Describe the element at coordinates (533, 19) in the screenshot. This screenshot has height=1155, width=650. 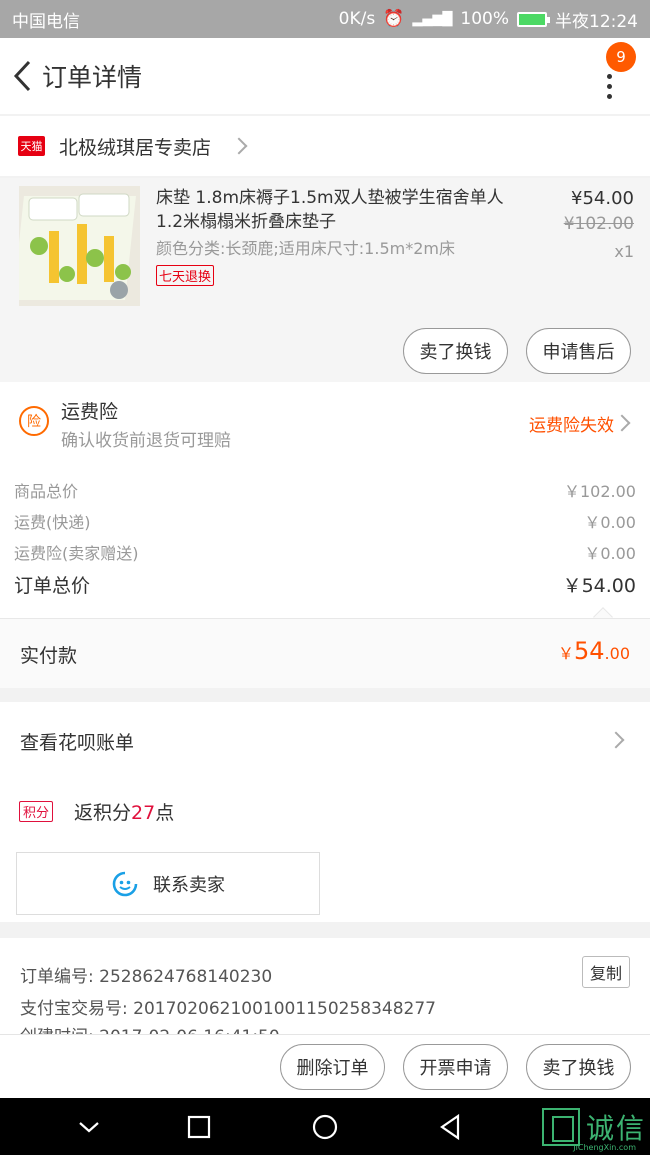
I see `battery-icon` at that location.